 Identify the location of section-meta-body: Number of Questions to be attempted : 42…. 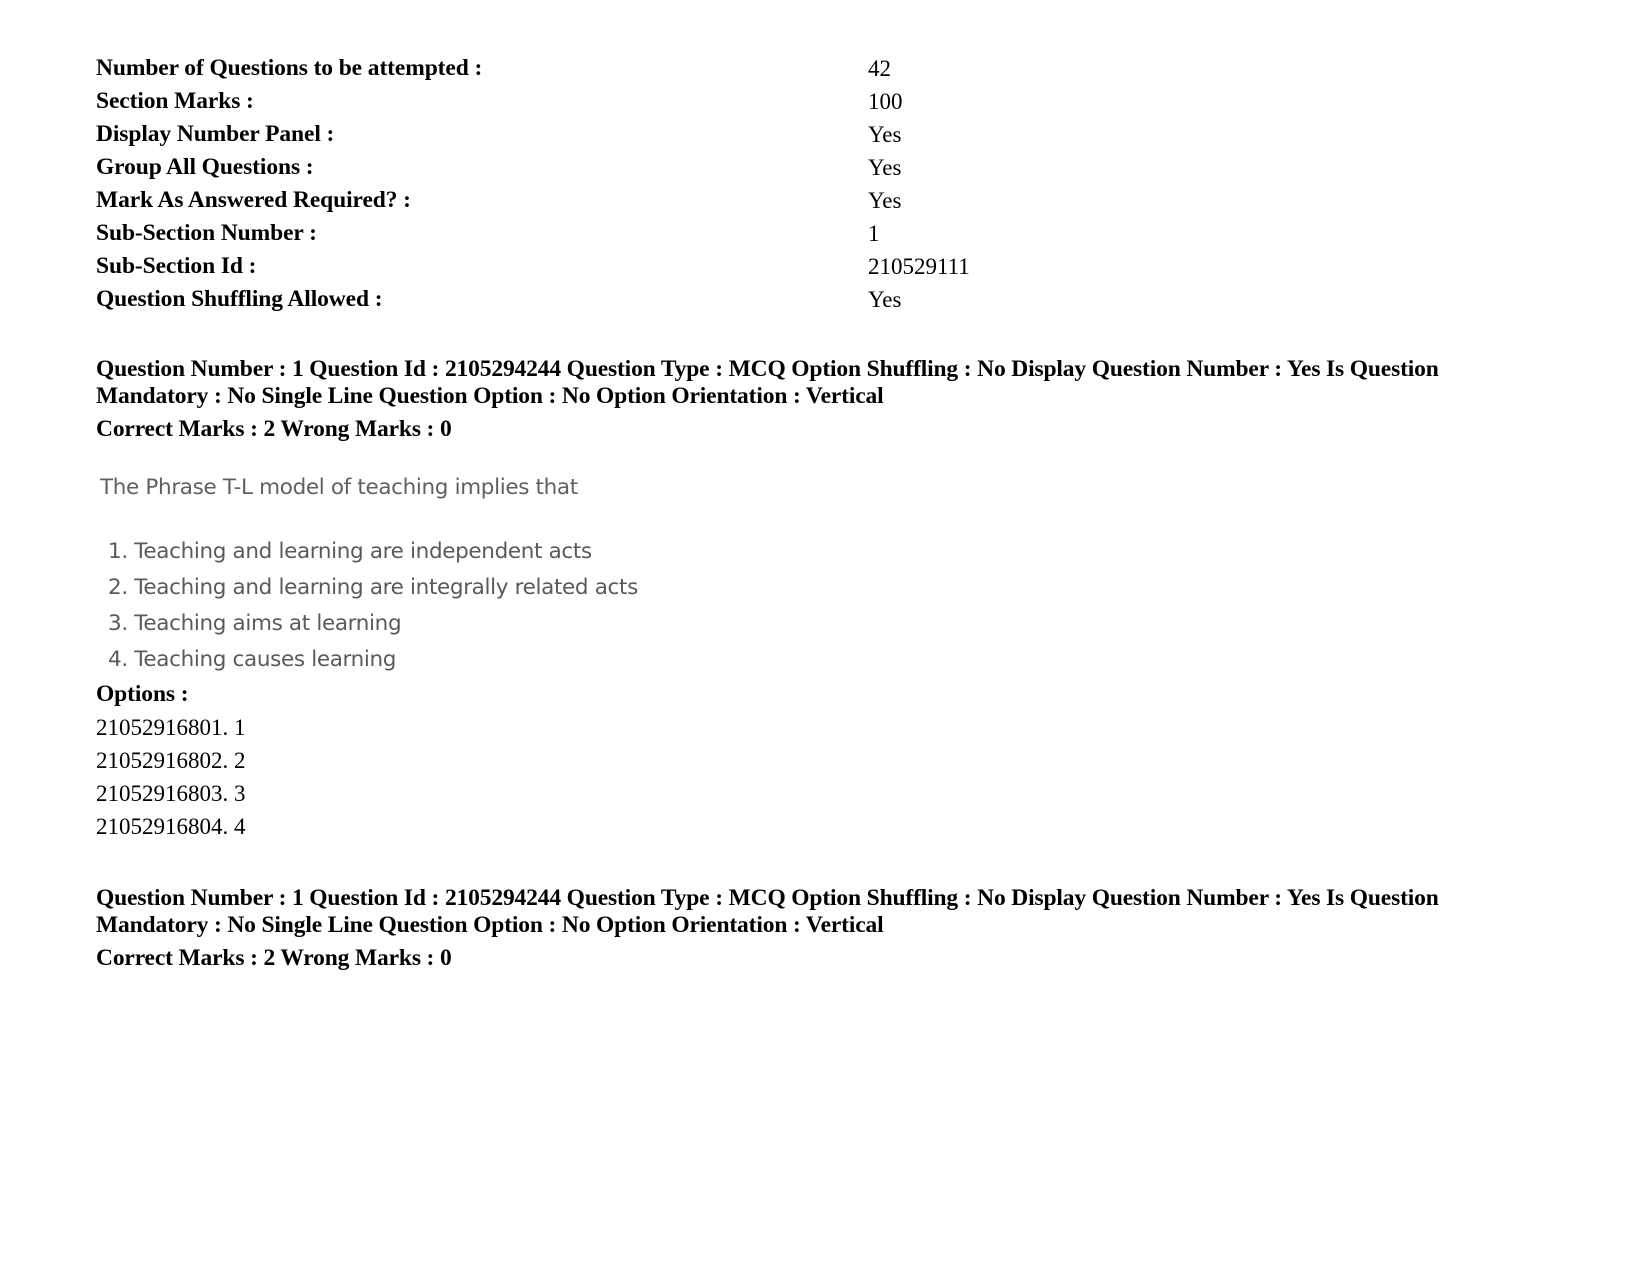
(646, 184).